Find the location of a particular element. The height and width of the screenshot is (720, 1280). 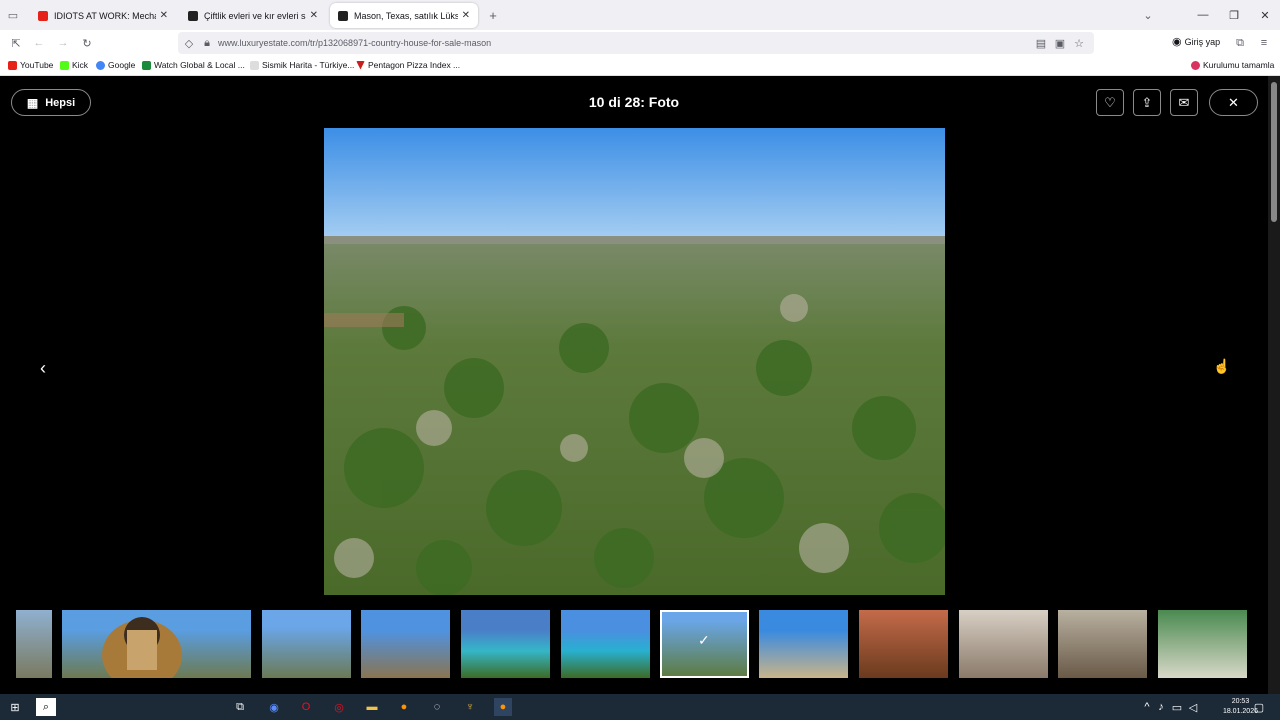

close-icon: ✕ is located at coordinates (1233, 102).